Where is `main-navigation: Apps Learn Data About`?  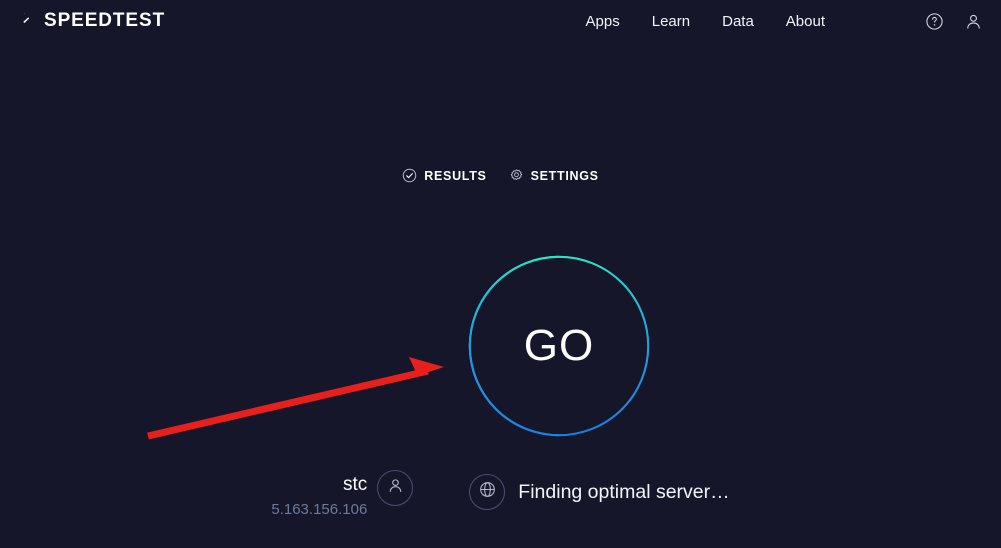
main-navigation: Apps Learn Data About is located at coordinates (776, 21).